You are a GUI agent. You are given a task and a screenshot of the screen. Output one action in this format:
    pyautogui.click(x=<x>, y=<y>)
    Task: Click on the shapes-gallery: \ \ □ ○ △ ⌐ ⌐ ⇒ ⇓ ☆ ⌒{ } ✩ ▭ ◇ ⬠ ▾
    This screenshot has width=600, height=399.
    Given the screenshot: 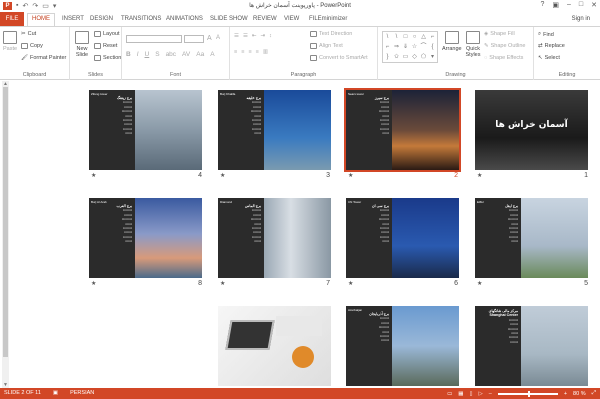 What is the action you would take?
    pyautogui.click(x=410, y=47)
    